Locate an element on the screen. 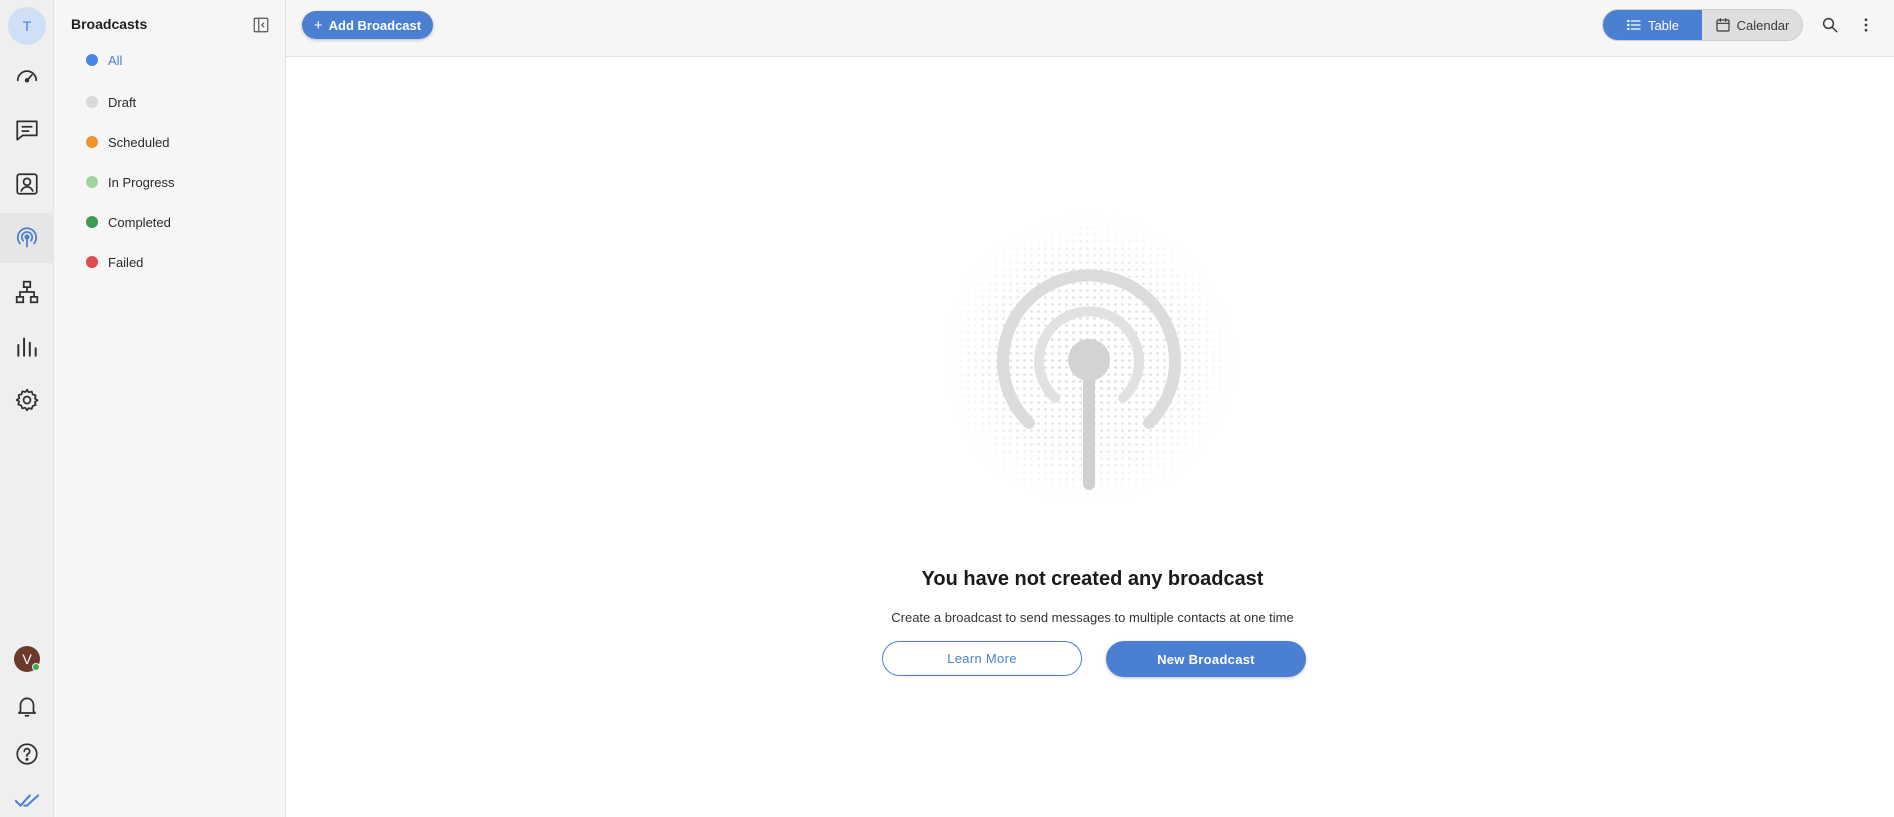 The width and height of the screenshot is (1894, 817). add-broadcast-button: + Add Broadcast is located at coordinates (367, 25).